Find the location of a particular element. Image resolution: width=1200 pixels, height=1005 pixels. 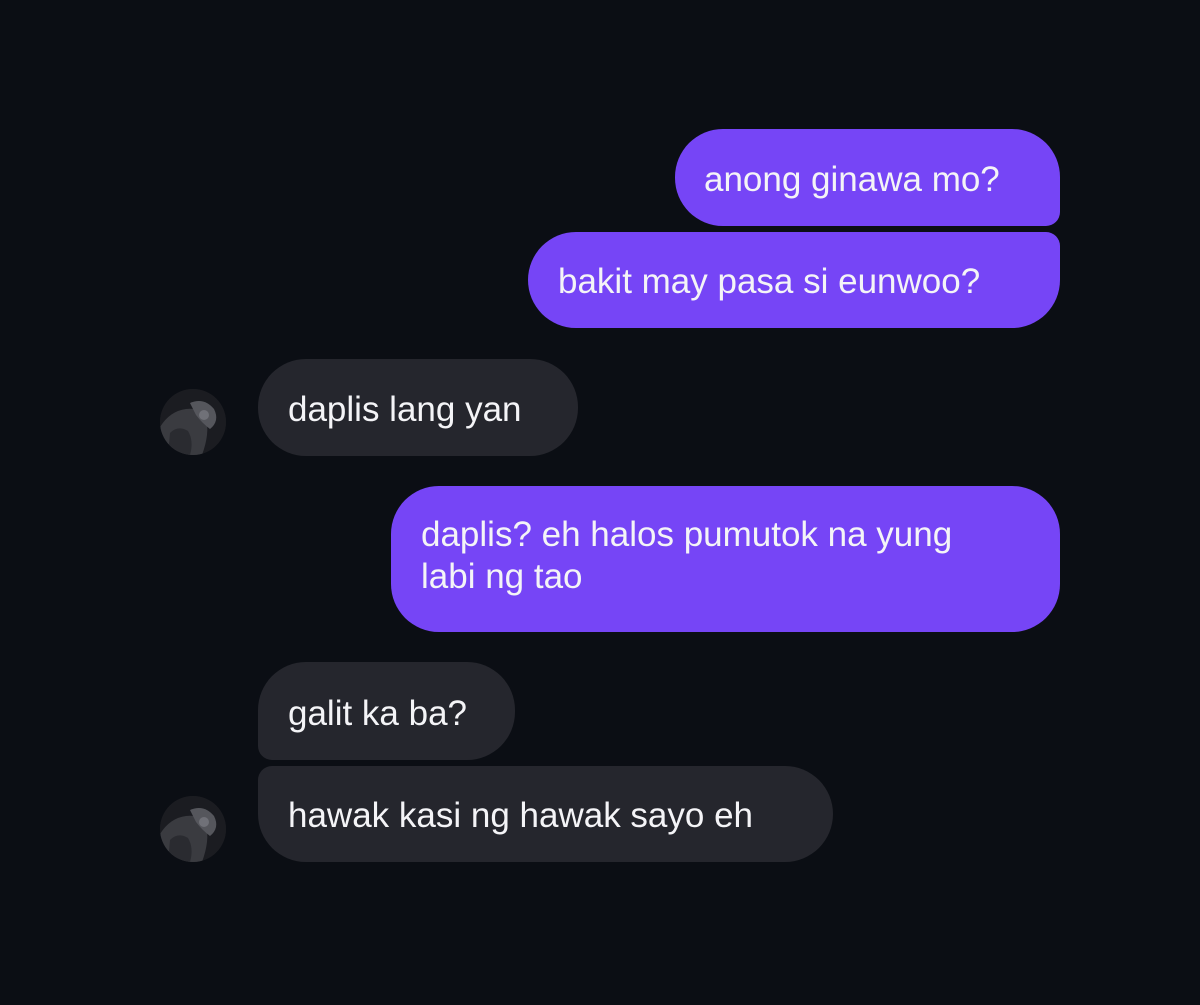

received-message-bubble: galit ka ba? is located at coordinates (386, 711).